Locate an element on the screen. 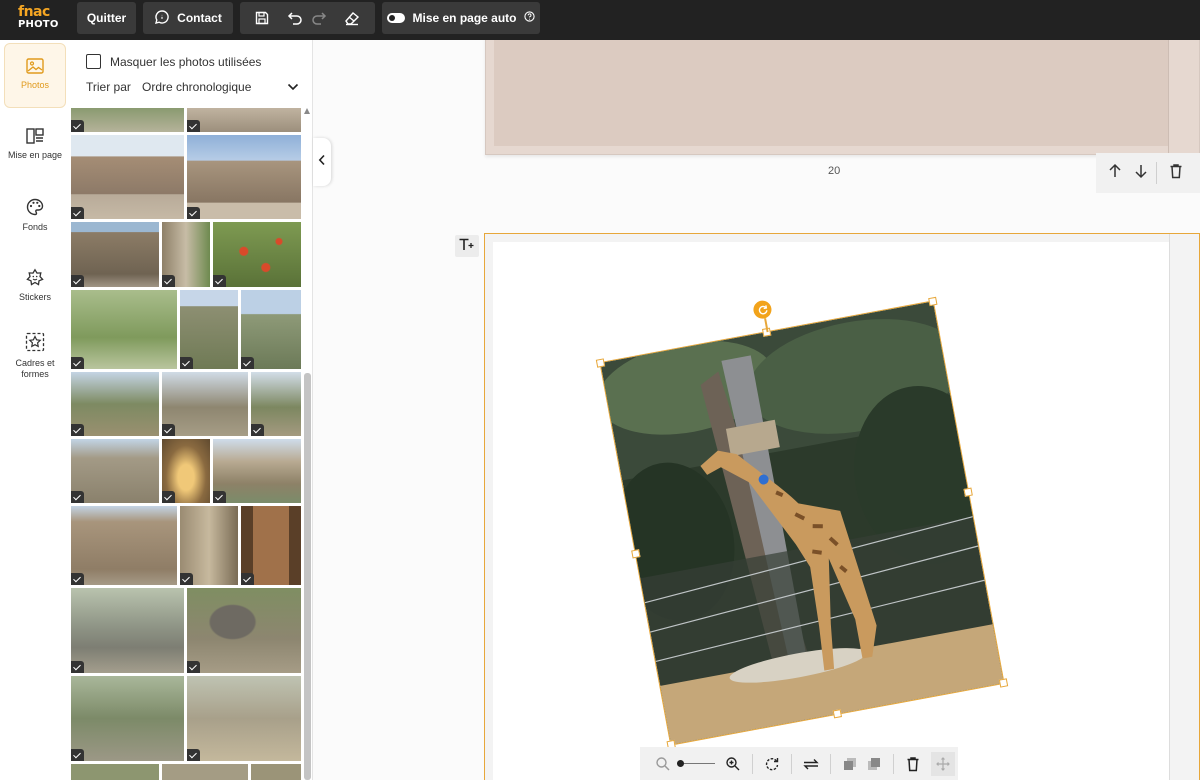 This screenshot has height=780, width=1200. eraser-icon is located at coordinates (352, 18).